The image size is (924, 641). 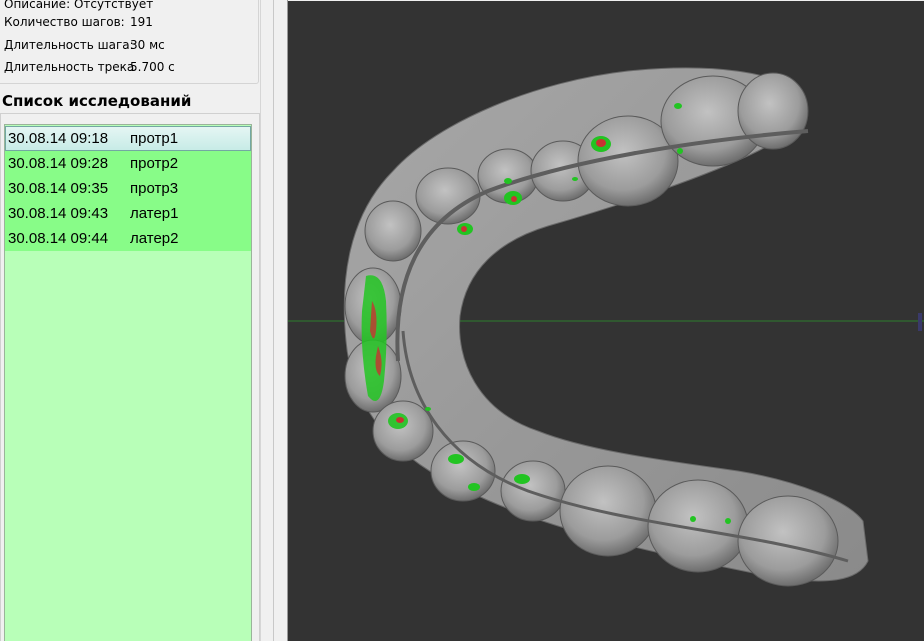 What do you see at coordinates (154, 188) in the screenshot?
I see `study-name: протр3` at bounding box center [154, 188].